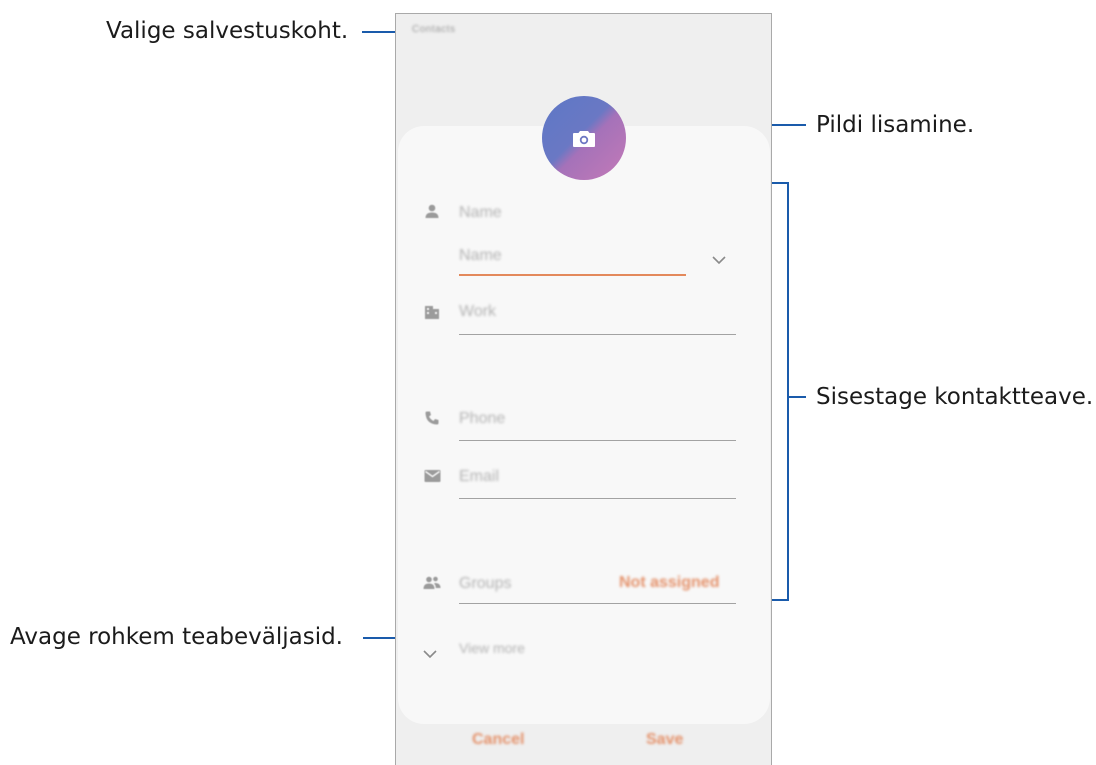 Image resolution: width=1096 pixels, height=765 pixels. What do you see at coordinates (479, 477) in the screenshot?
I see `email-input: Email` at bounding box center [479, 477].